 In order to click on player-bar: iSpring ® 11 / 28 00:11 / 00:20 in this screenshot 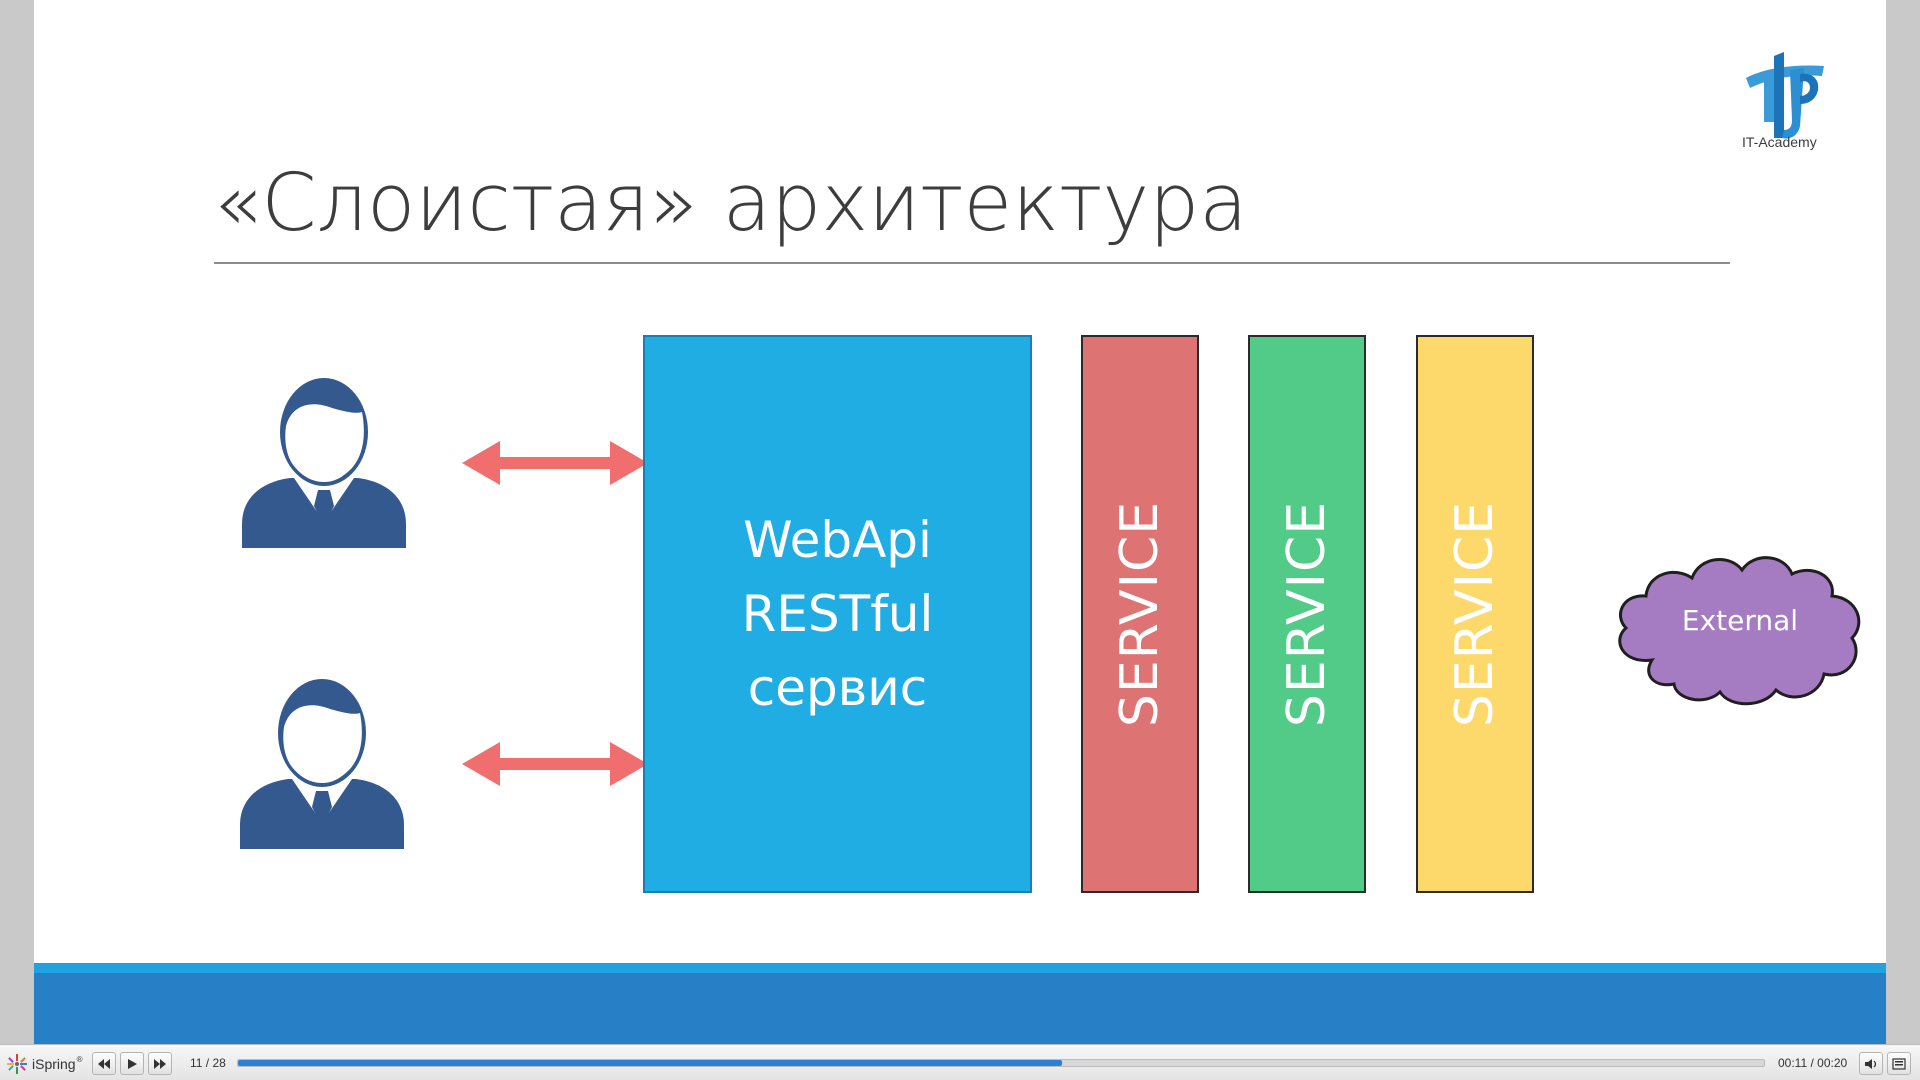, I will do `click(960, 1062)`.